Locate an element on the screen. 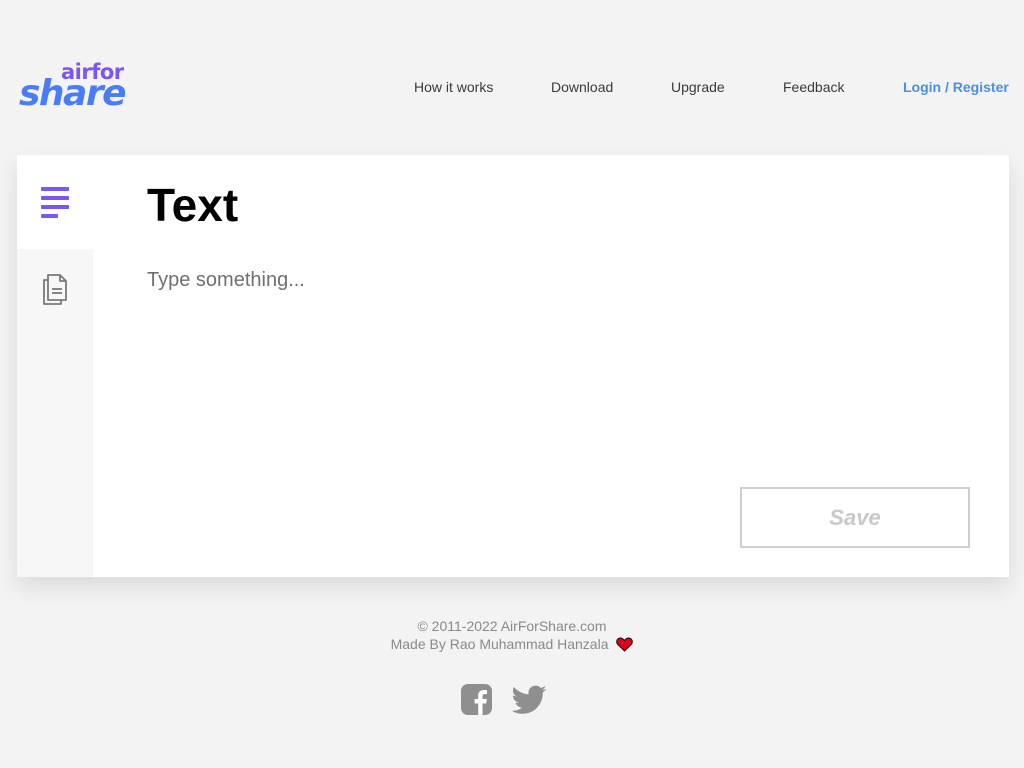 This screenshot has height=768, width=1024. save-button: Save is located at coordinates (855, 517).